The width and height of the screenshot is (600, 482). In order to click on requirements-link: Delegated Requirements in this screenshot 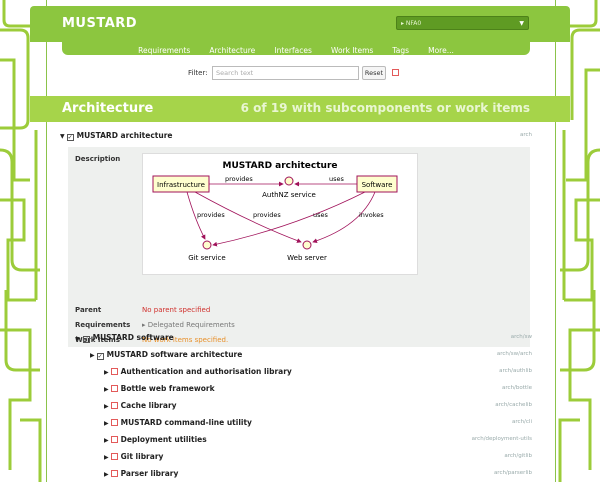, I will do `click(191, 325)`.